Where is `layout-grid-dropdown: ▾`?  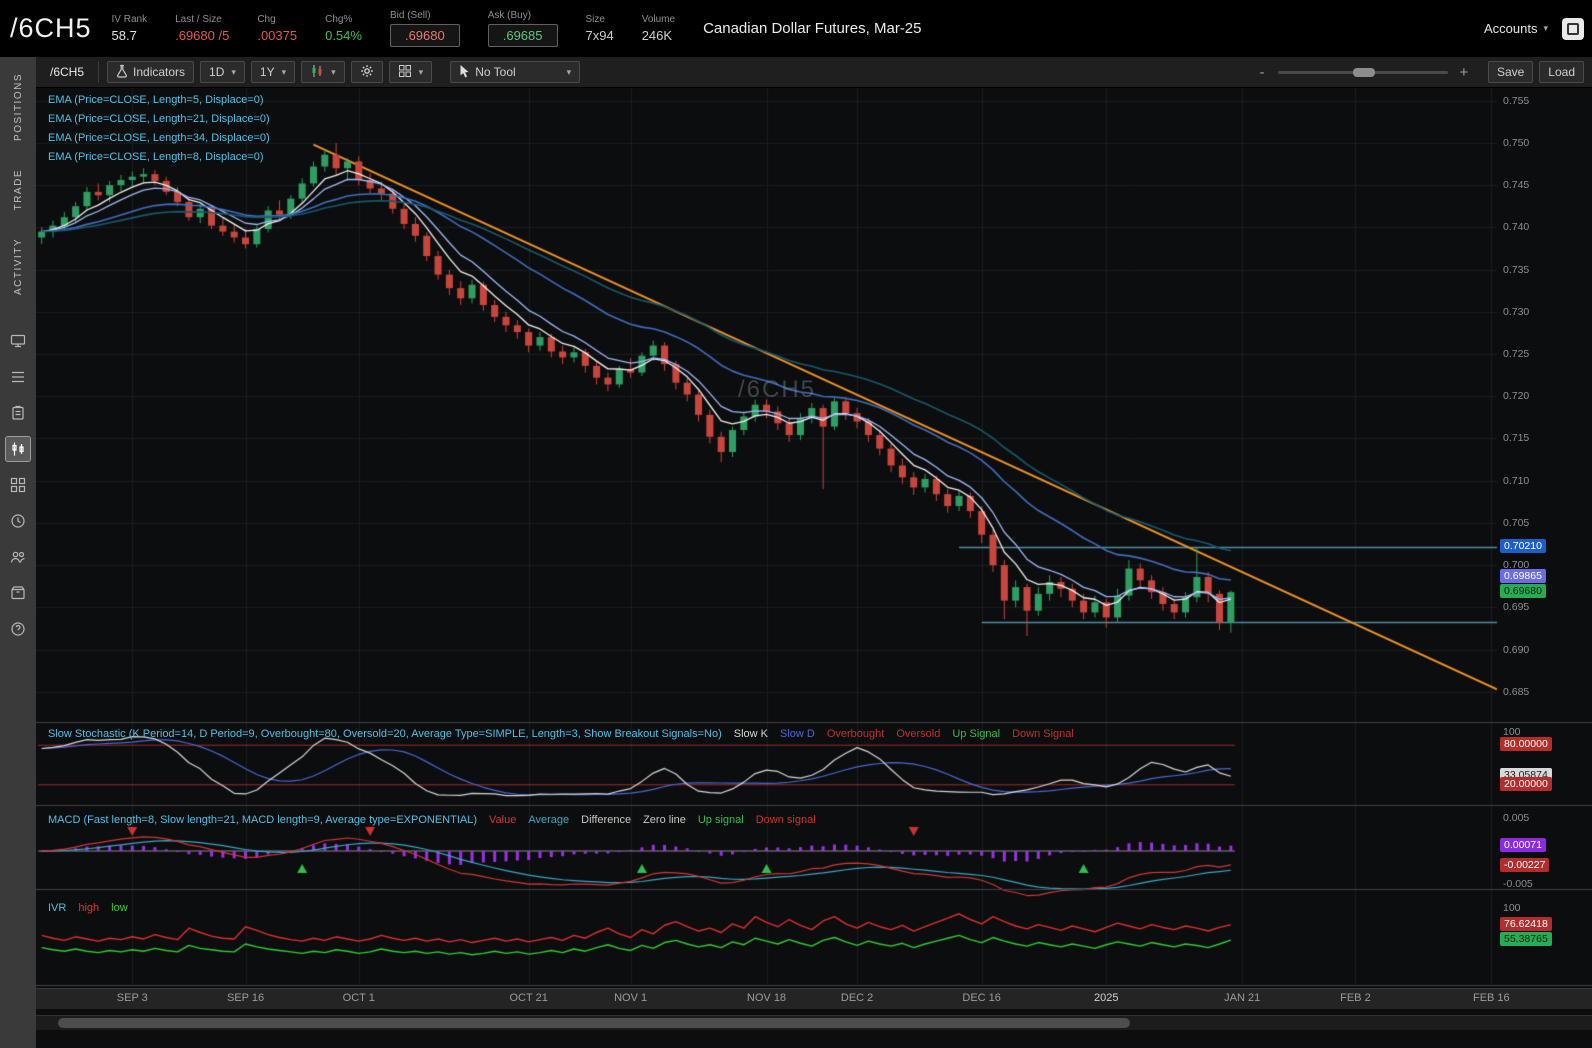 layout-grid-dropdown: ▾ is located at coordinates (410, 72).